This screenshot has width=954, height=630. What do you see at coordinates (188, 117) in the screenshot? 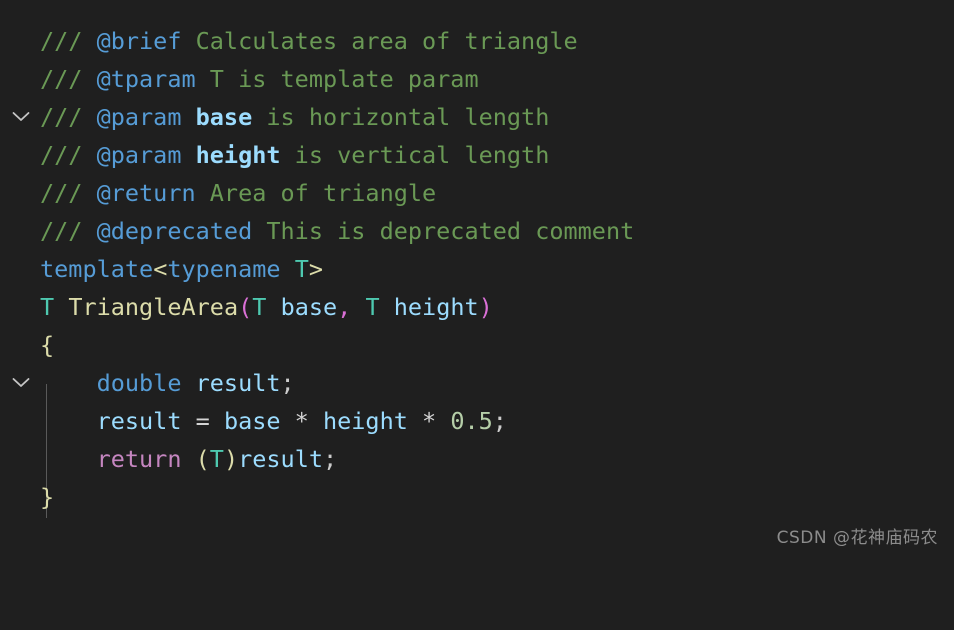
I see `comment-space` at bounding box center [188, 117].